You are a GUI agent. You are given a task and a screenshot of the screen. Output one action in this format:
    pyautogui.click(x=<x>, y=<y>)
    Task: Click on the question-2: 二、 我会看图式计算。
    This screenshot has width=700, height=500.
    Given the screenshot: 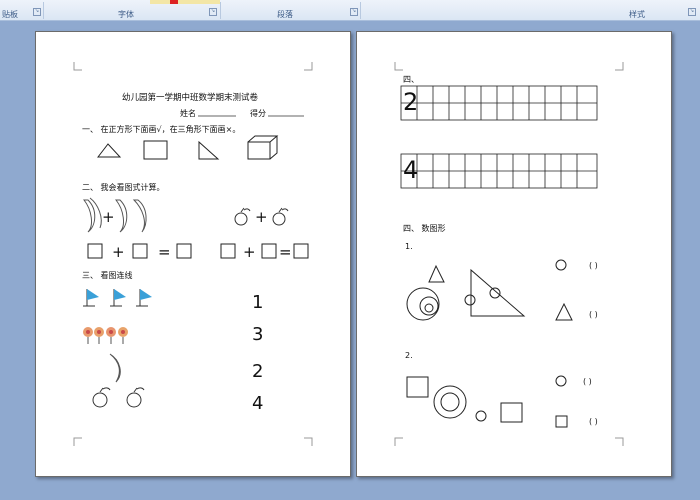 What is the action you would take?
    pyautogui.click(x=123, y=187)
    